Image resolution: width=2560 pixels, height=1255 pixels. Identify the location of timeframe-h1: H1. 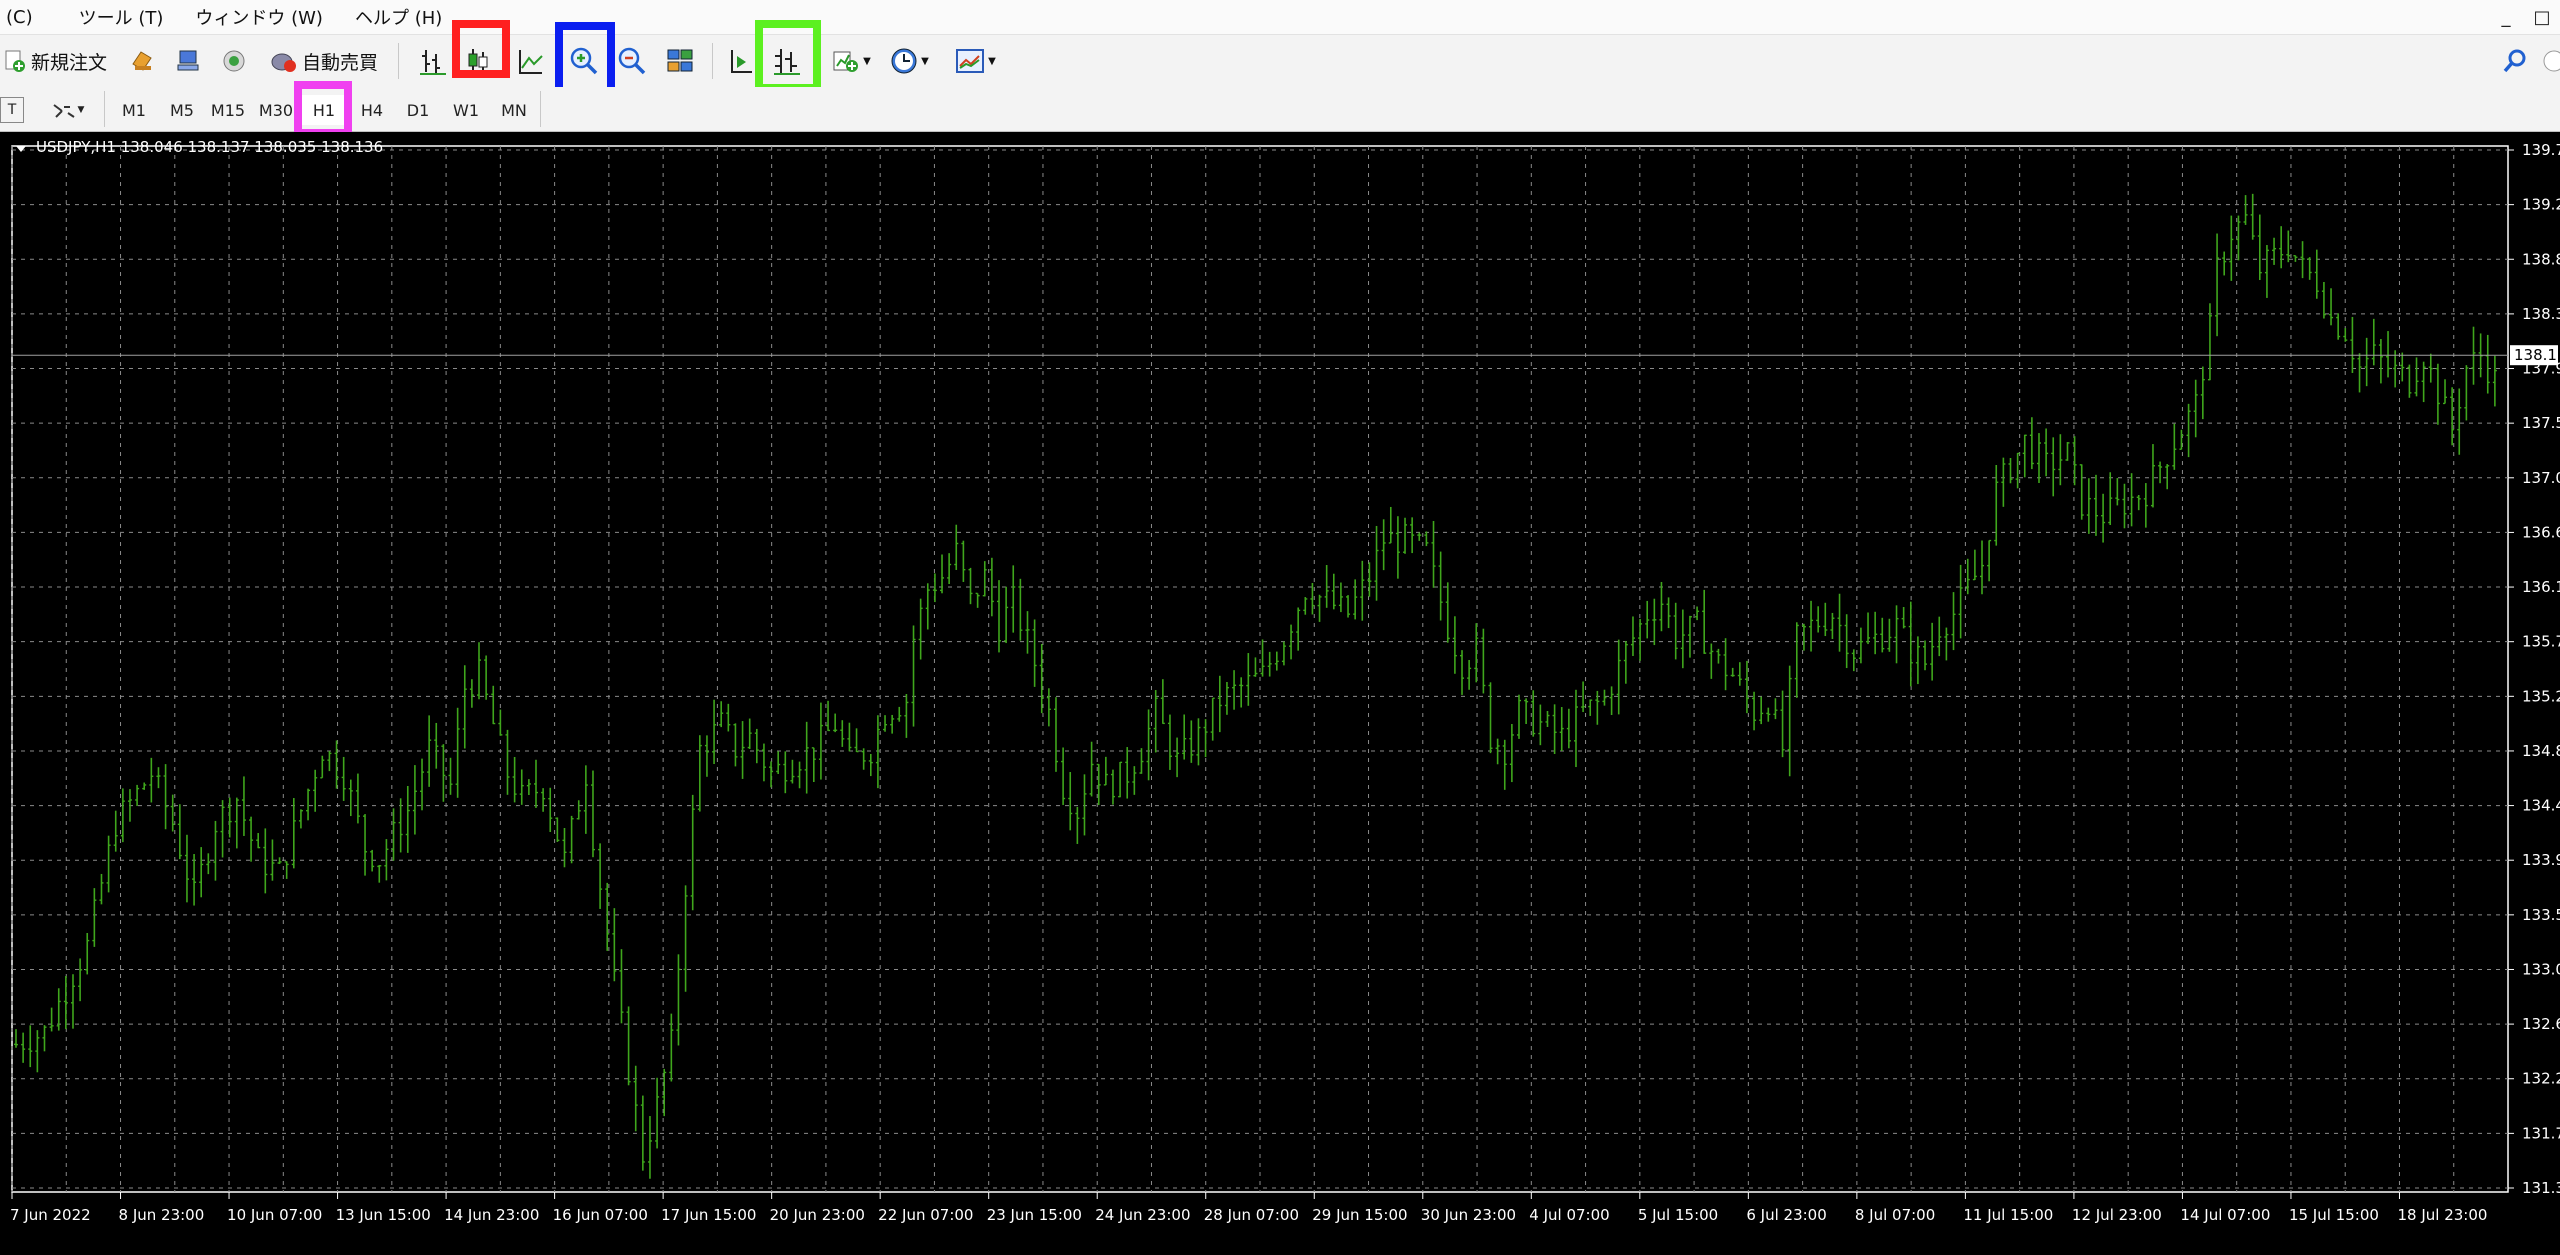
(324, 110).